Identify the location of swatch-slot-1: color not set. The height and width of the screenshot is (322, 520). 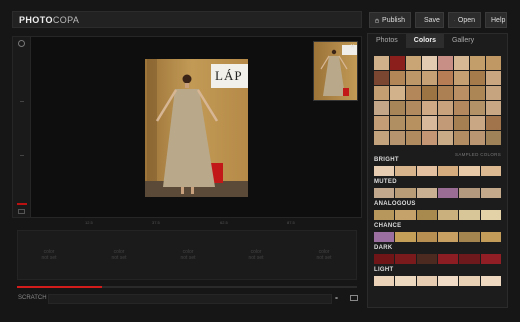
(49, 255).